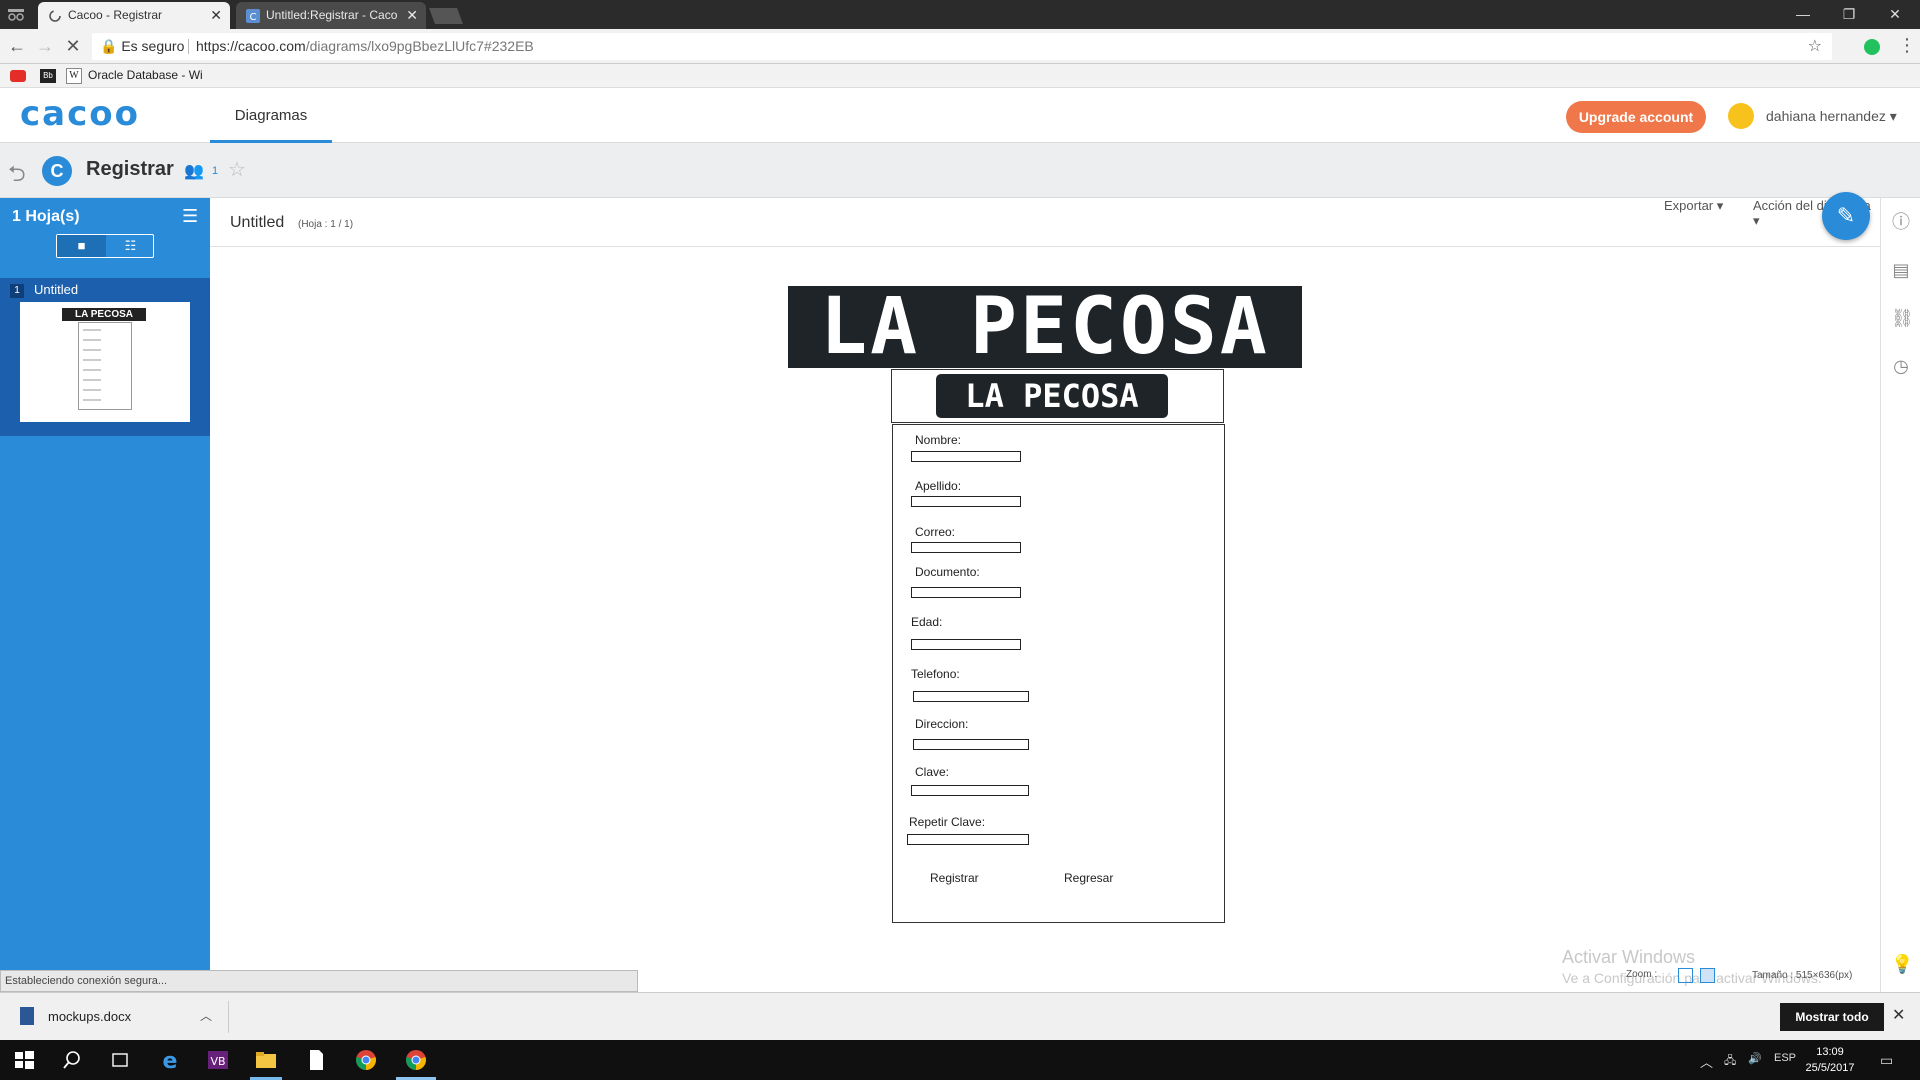 The width and height of the screenshot is (1920, 1080). Describe the element at coordinates (971, 744) in the screenshot. I see `input-direccion` at that location.